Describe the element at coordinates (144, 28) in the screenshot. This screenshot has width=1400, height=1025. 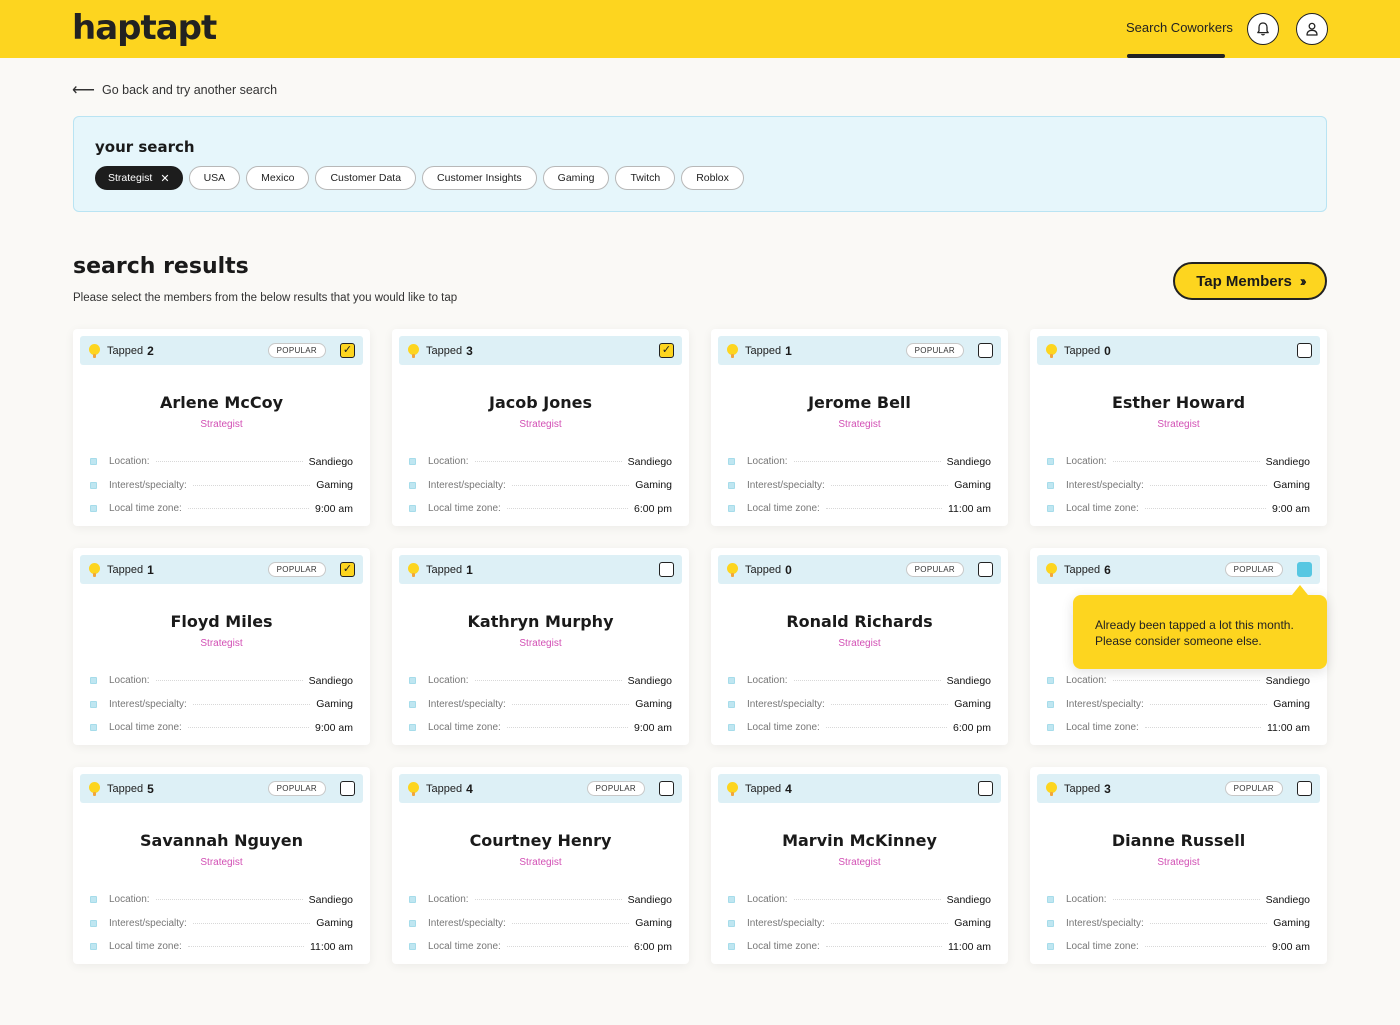
I see `logo: haptapt` at that location.